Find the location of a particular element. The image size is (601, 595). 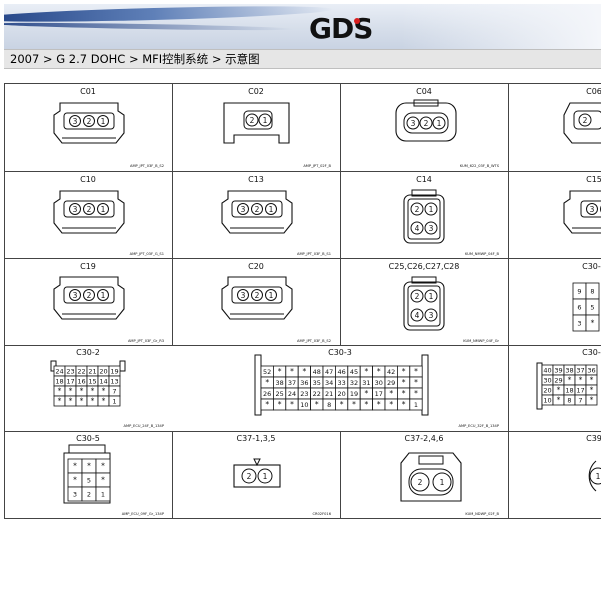

connector-title: C39 is located at coordinates (593, 438).